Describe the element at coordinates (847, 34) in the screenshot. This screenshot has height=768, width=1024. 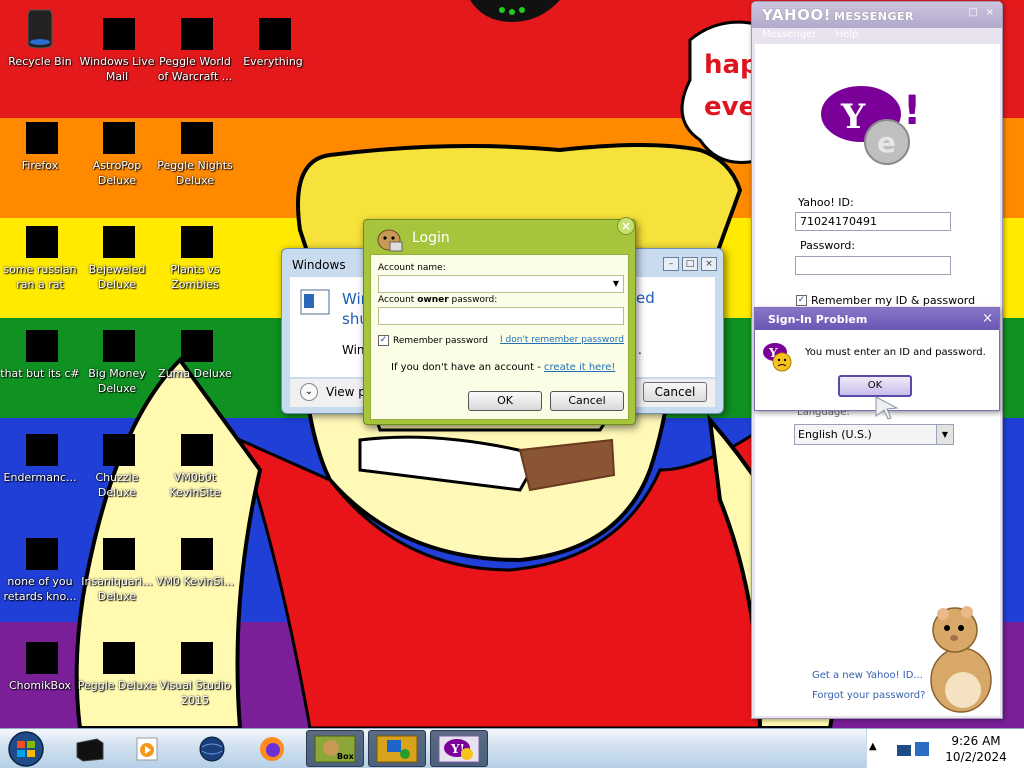
I see `menu-help: Help` at that location.